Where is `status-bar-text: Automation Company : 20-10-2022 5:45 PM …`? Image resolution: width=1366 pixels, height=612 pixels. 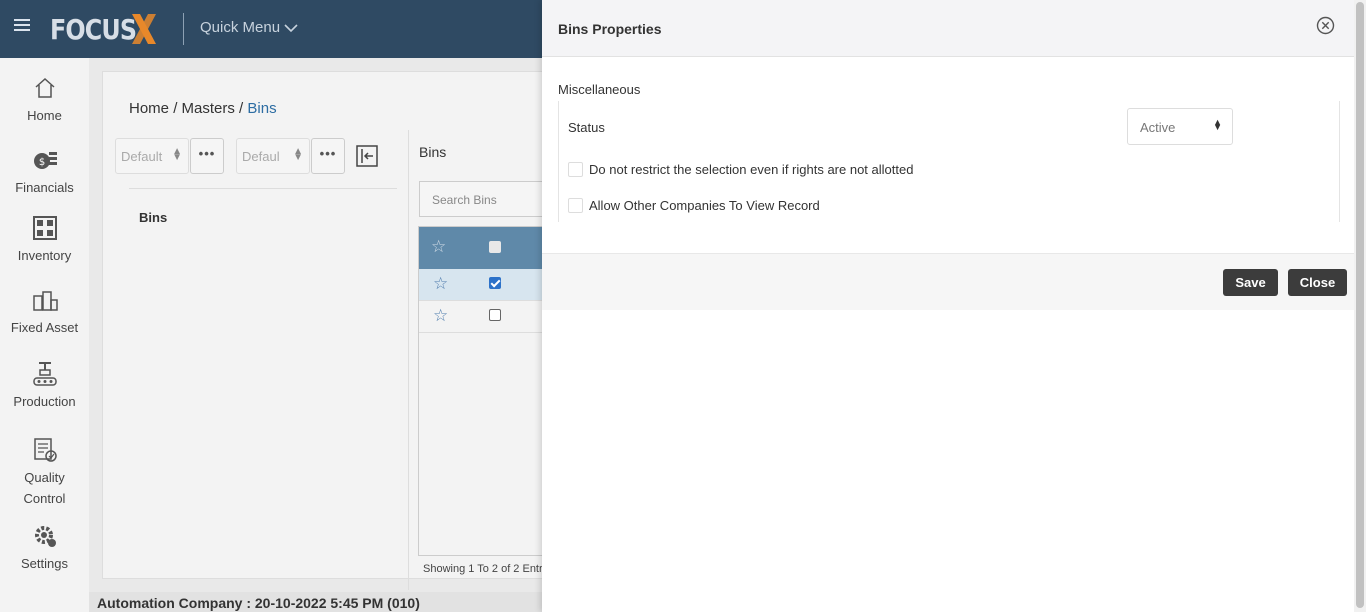 status-bar-text: Automation Company : 20-10-2022 5:45 PM … is located at coordinates (258, 603).